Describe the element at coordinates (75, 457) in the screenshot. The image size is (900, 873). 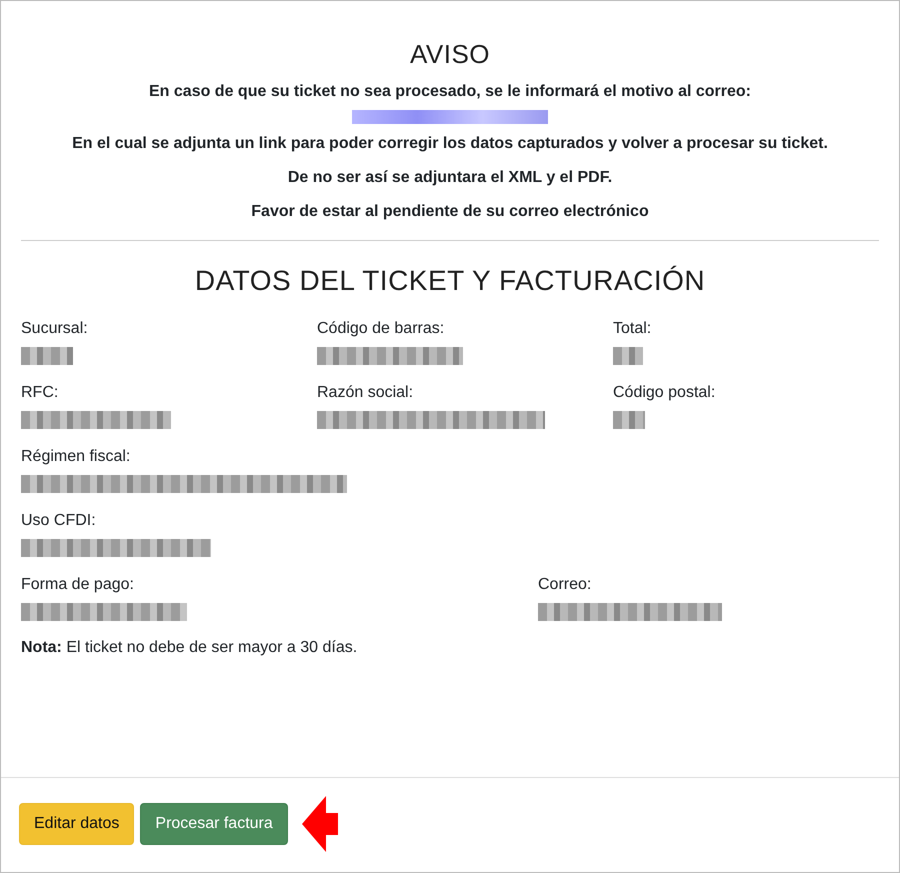
I see `field-label: Régimen fiscal:` at that location.